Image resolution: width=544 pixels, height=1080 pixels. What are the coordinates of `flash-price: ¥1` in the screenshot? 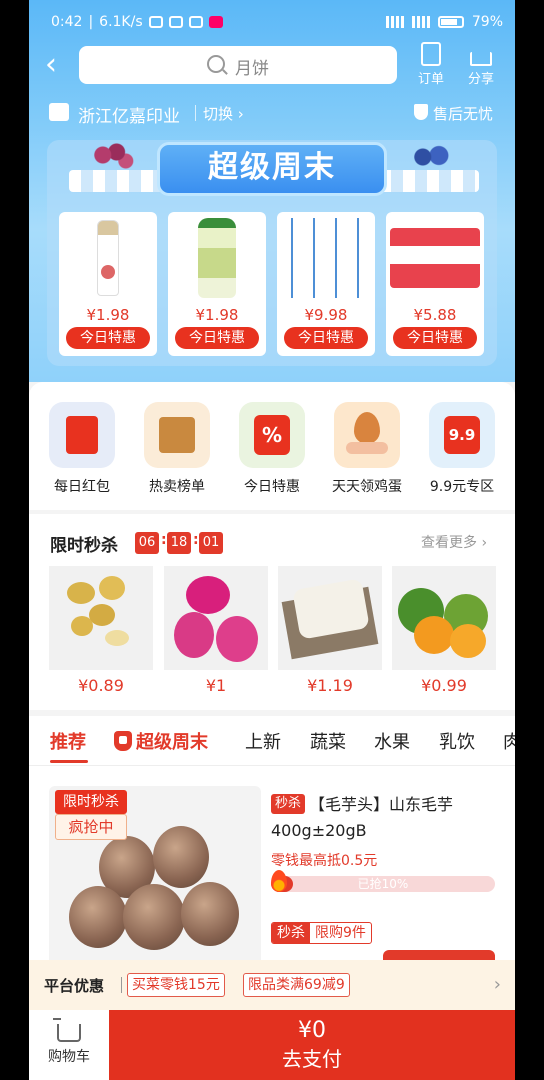 It's located at (216, 685).